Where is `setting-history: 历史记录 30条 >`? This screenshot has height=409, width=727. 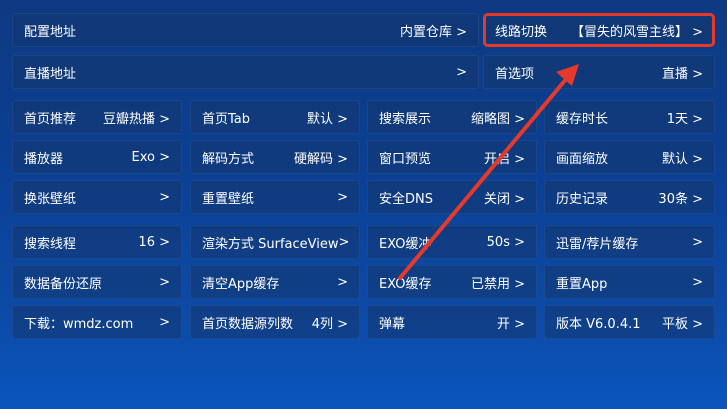
setting-history: 历史记录 30条 > is located at coordinates (629, 197).